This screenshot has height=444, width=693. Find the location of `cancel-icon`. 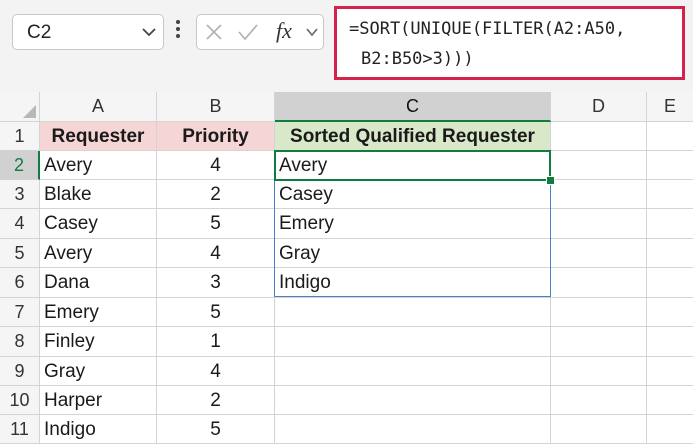

cancel-icon is located at coordinates (214, 32).